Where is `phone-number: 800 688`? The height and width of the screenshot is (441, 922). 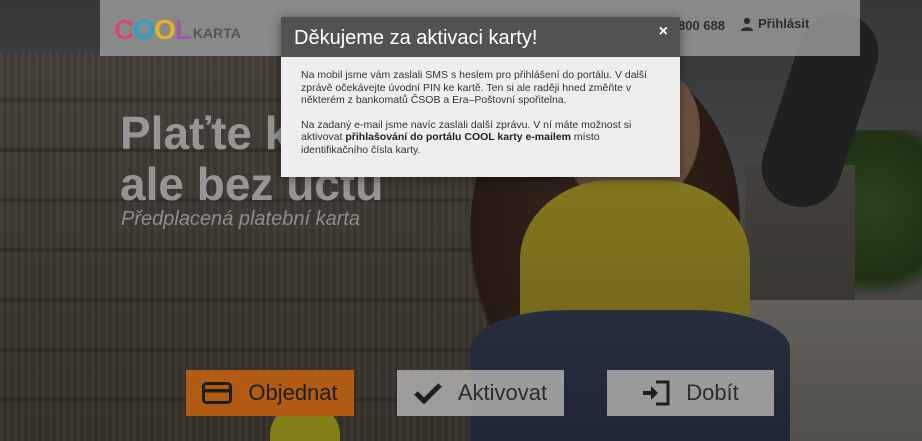 phone-number: 800 688 is located at coordinates (701, 25).